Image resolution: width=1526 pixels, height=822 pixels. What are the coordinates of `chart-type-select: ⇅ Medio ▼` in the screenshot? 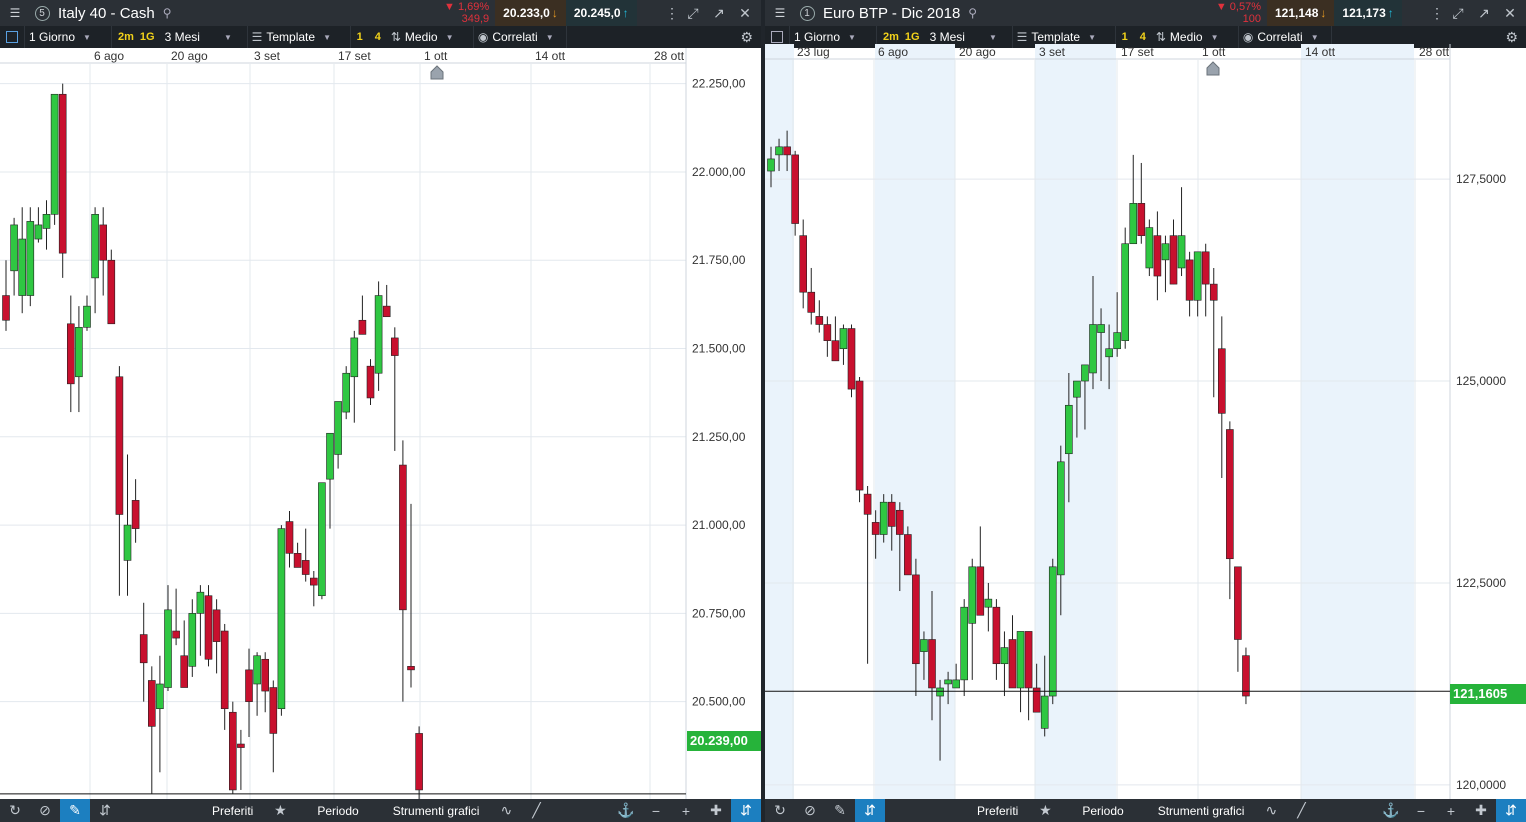 It's located at (430, 37).